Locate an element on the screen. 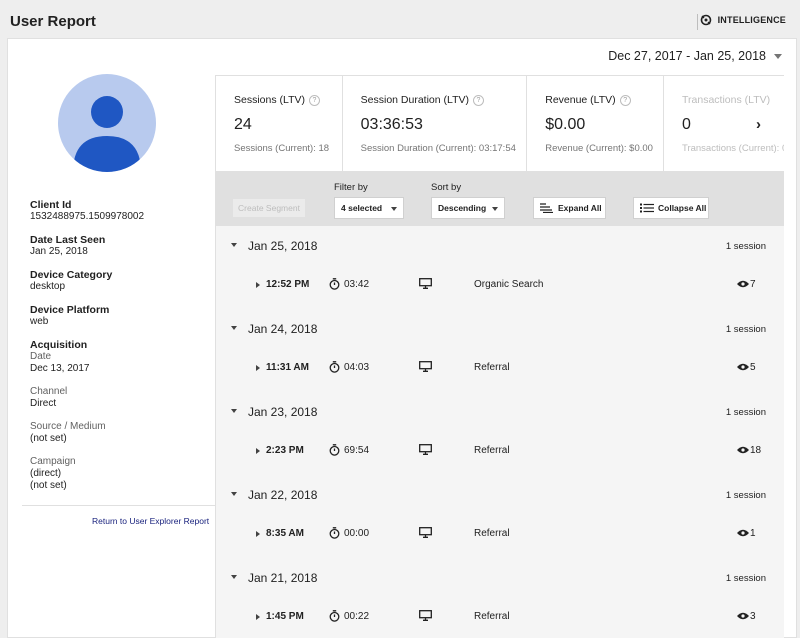 Image resolution: width=800 pixels, height=638 pixels. session-row: 1:45 PM 00:22 Referral 3 is located at coordinates (500, 617).